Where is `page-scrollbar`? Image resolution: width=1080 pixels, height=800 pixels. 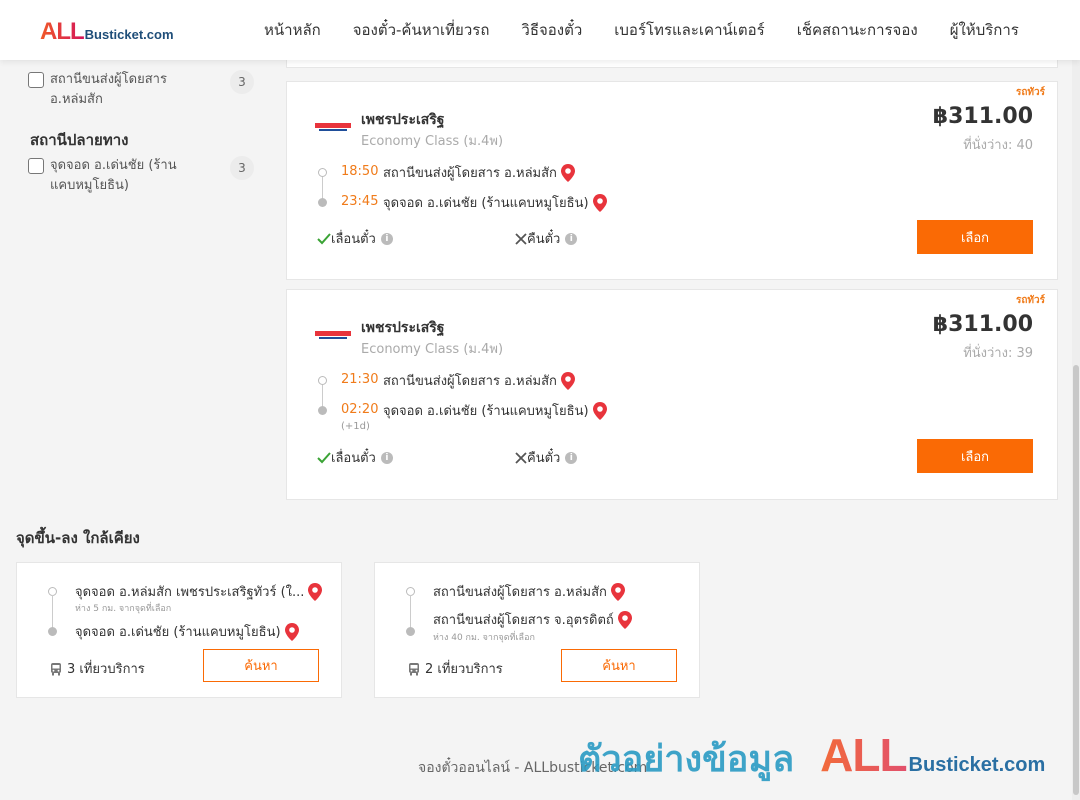 page-scrollbar is located at coordinates (1076, 430).